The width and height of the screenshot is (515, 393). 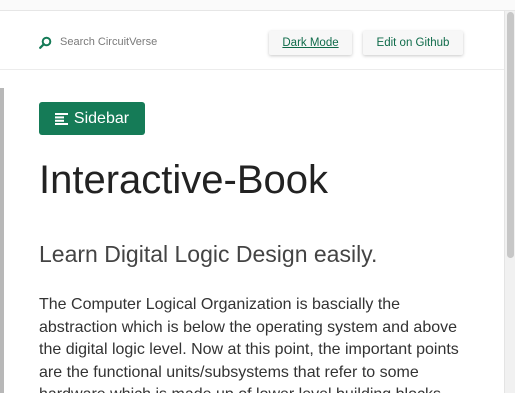 I want to click on left-border, so click(x=2, y=240).